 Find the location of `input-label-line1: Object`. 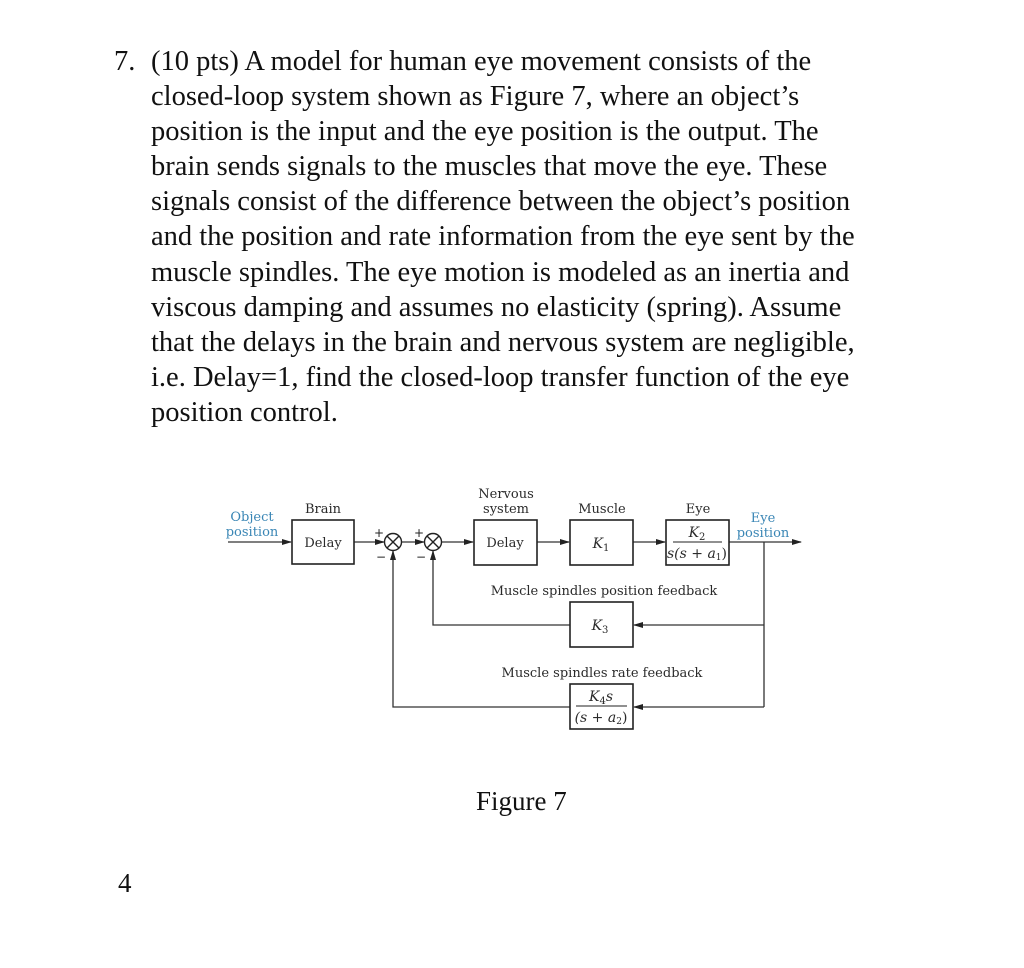

input-label-line1: Object is located at coordinates (252, 517).